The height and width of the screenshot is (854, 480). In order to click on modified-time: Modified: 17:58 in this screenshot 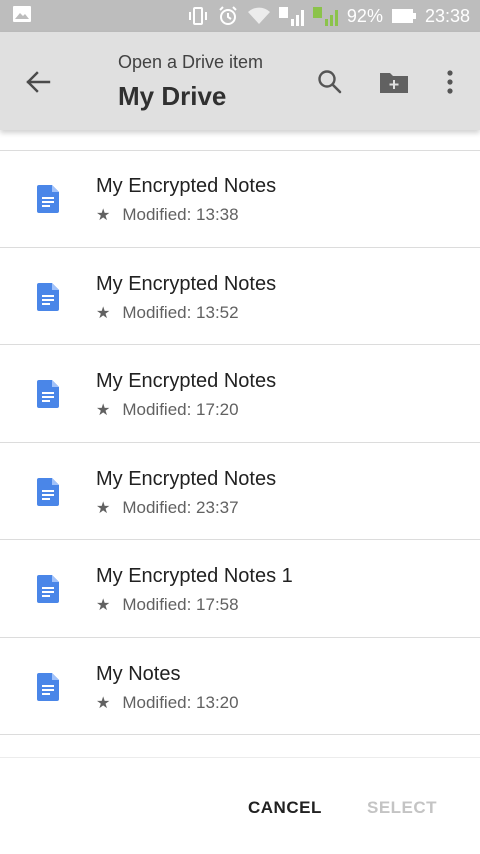, I will do `click(180, 604)`.